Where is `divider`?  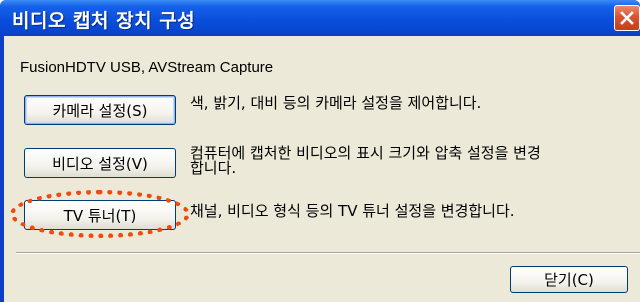 divider is located at coordinates (328, 253).